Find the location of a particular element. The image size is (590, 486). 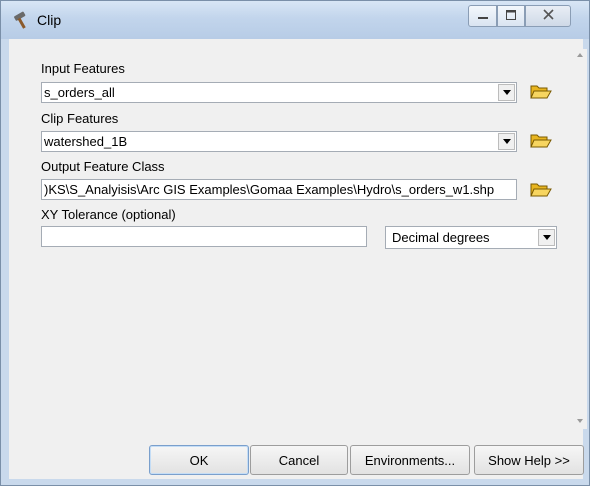

clip-features-label: Clip Features is located at coordinates (80, 118).